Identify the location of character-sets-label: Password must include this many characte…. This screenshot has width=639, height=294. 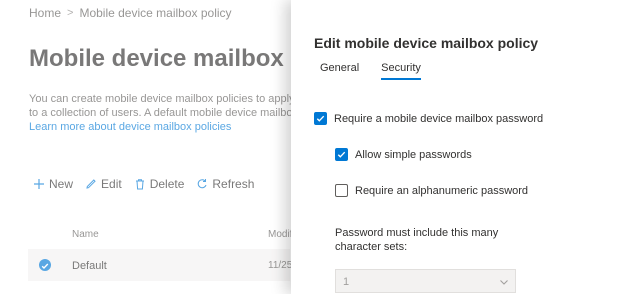
(417, 240).